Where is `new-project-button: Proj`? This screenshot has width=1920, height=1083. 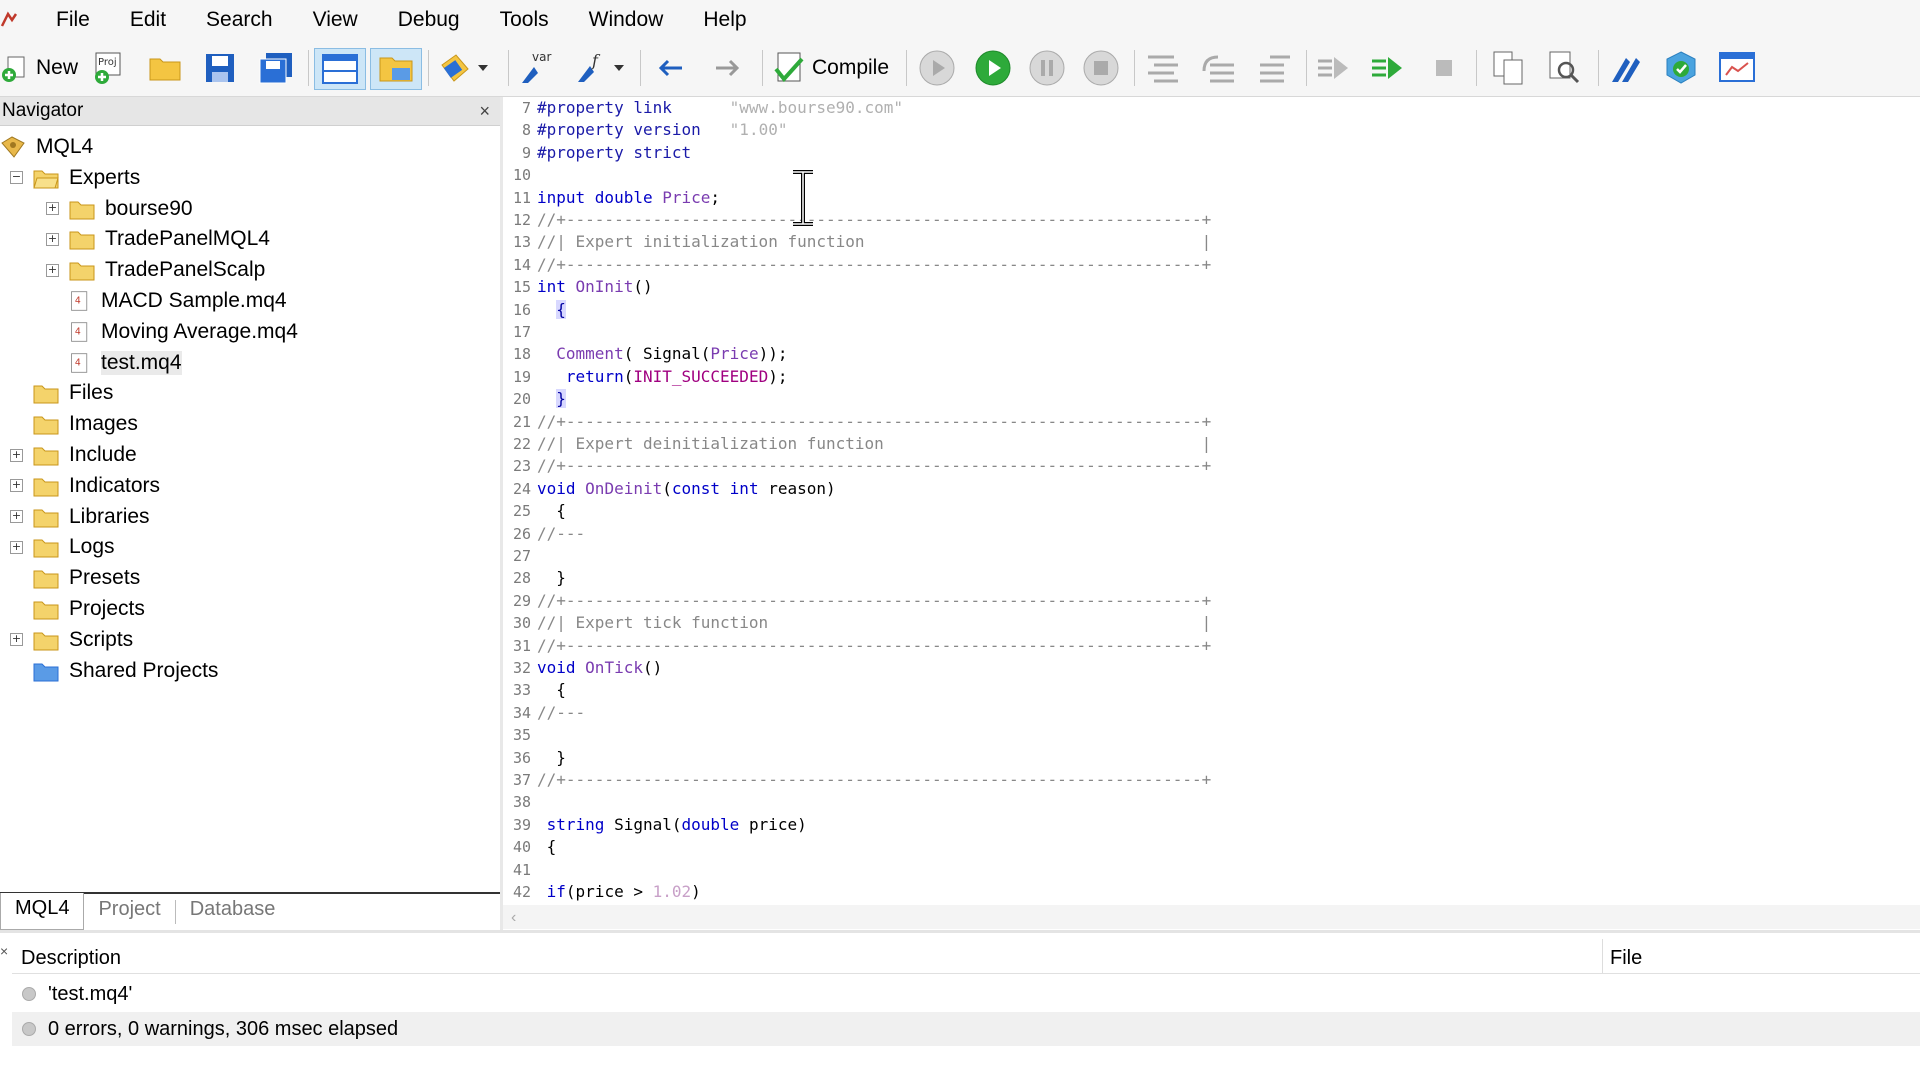
new-project-button: Proj is located at coordinates (109, 68).